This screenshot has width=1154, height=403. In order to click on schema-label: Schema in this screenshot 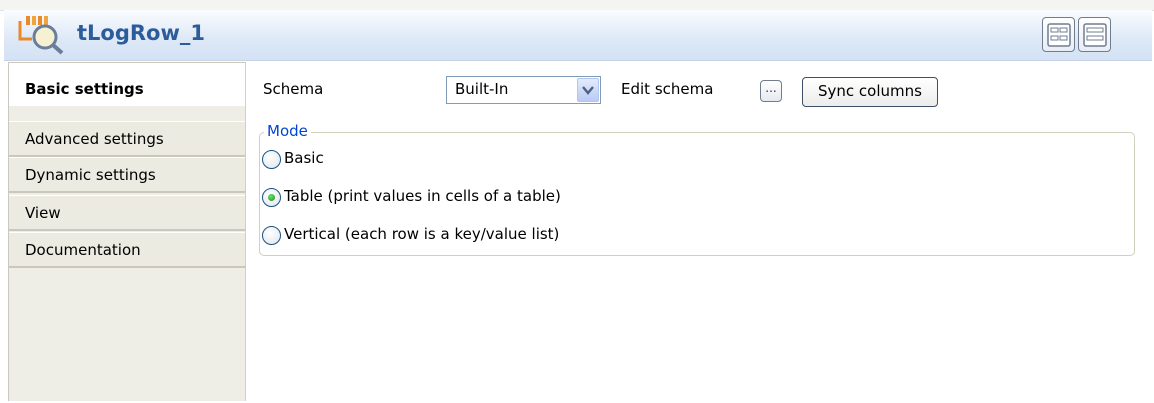, I will do `click(293, 89)`.